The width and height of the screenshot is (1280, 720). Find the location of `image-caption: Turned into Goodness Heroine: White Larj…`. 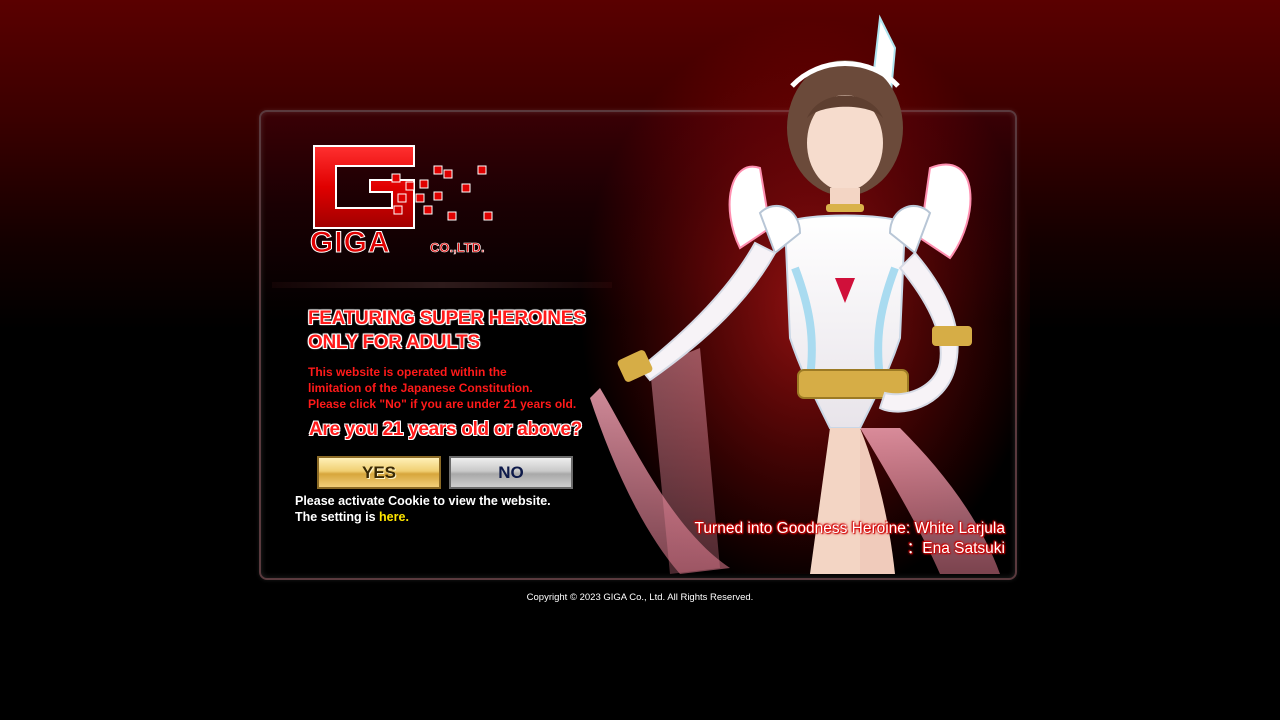

image-caption: Turned into Goodness Heroine: White Larj… is located at coordinates (850, 539).